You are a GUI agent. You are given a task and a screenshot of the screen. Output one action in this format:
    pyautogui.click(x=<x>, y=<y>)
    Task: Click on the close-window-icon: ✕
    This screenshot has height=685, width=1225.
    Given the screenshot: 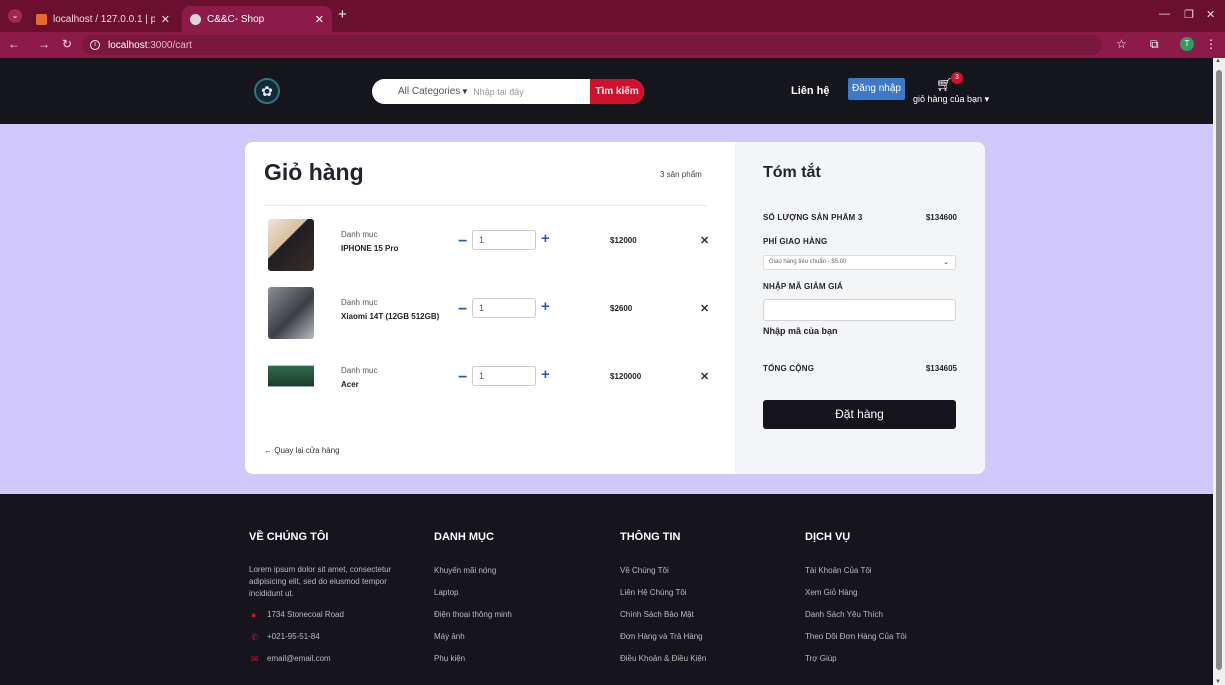 What is the action you would take?
    pyautogui.click(x=1210, y=14)
    